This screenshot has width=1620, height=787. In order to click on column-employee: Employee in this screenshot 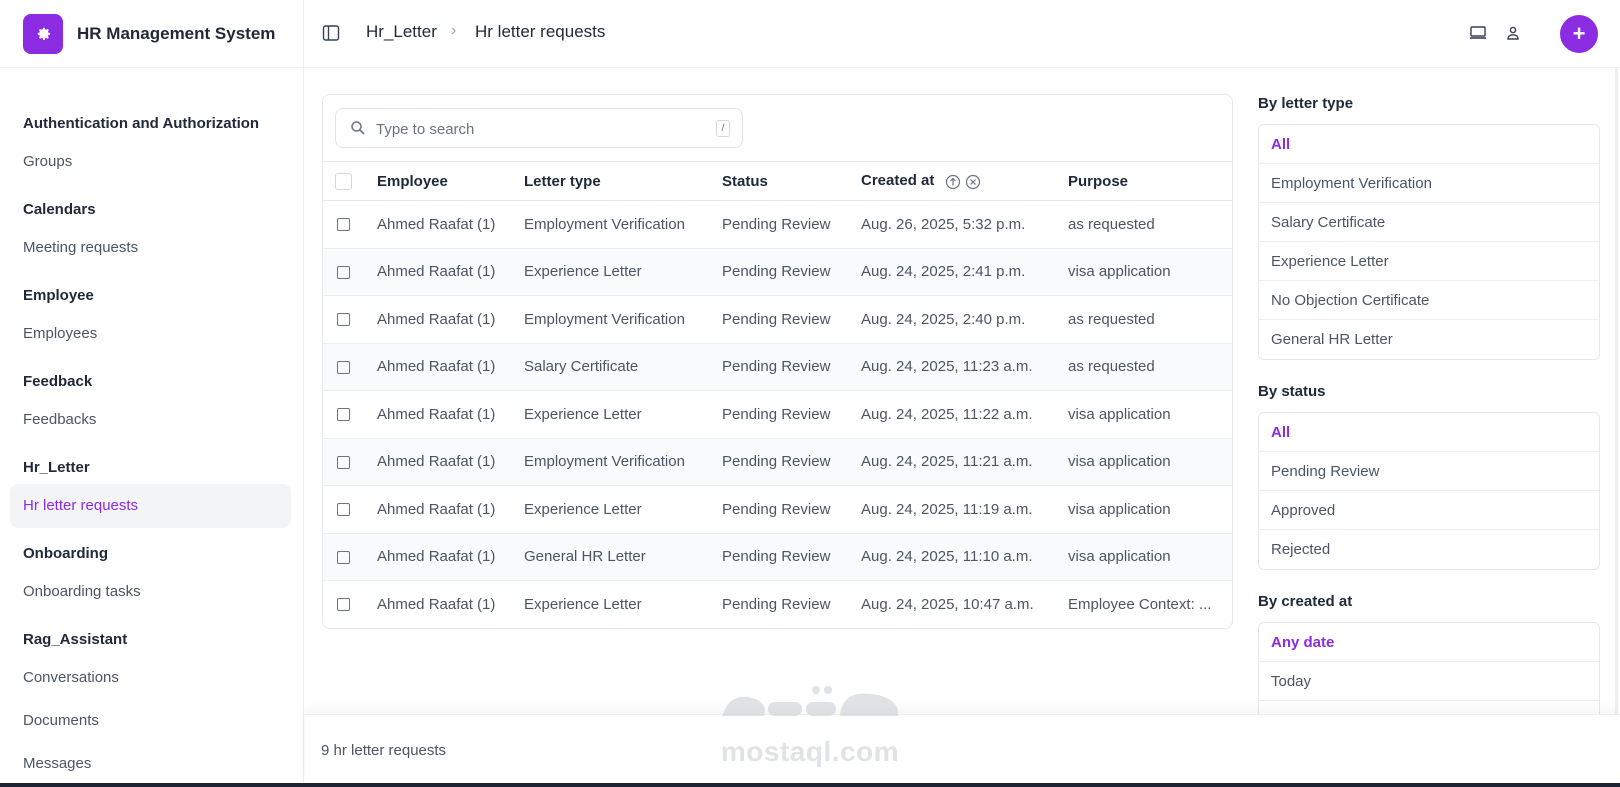, I will do `click(450, 181)`.